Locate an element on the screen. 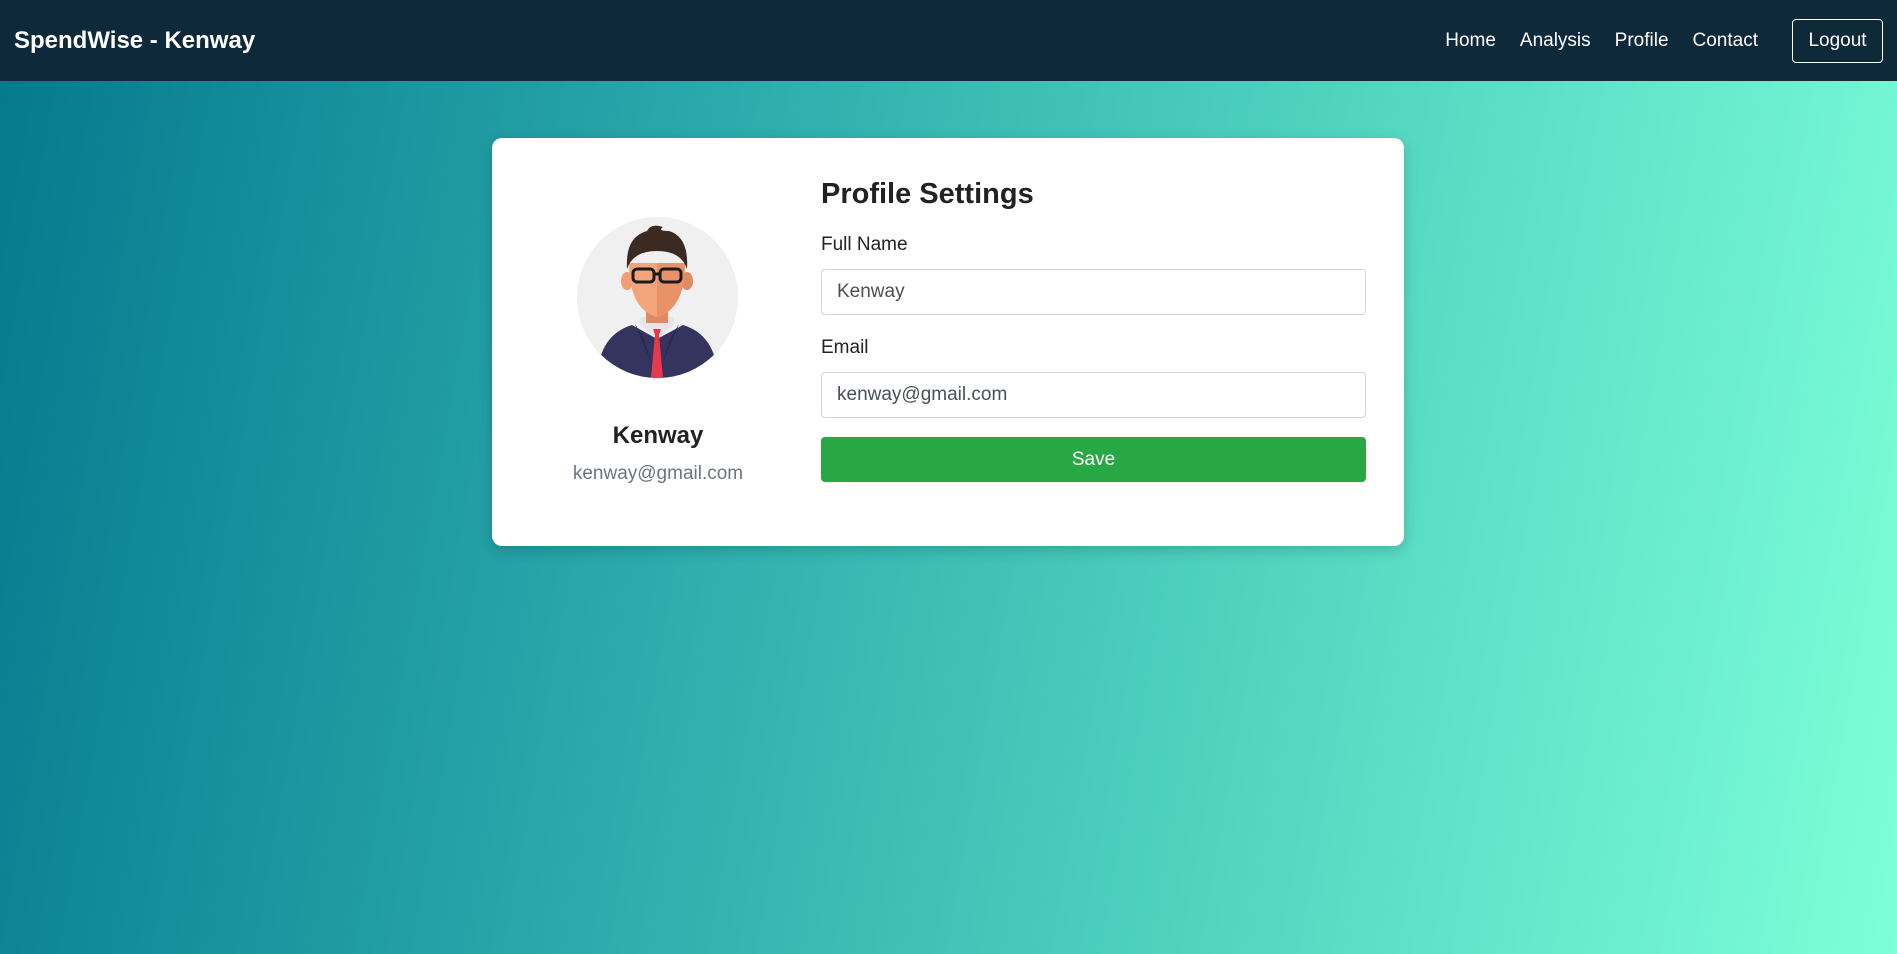 The height and width of the screenshot is (954, 1897). nav-link-profile: Profile is located at coordinates (1642, 41).